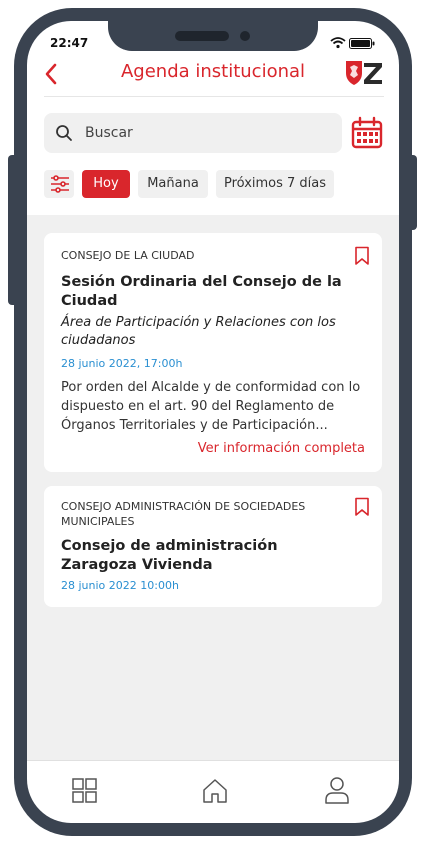 This screenshot has width=427, height=843. What do you see at coordinates (109, 133) in the screenshot?
I see `search-placeholder: Buscar` at bounding box center [109, 133].